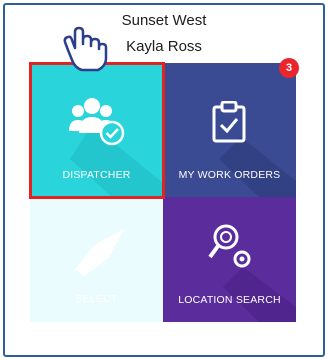 The height and width of the screenshot is (360, 328). What do you see at coordinates (229, 122) in the screenshot?
I see `clipboard-check-icon` at bounding box center [229, 122].